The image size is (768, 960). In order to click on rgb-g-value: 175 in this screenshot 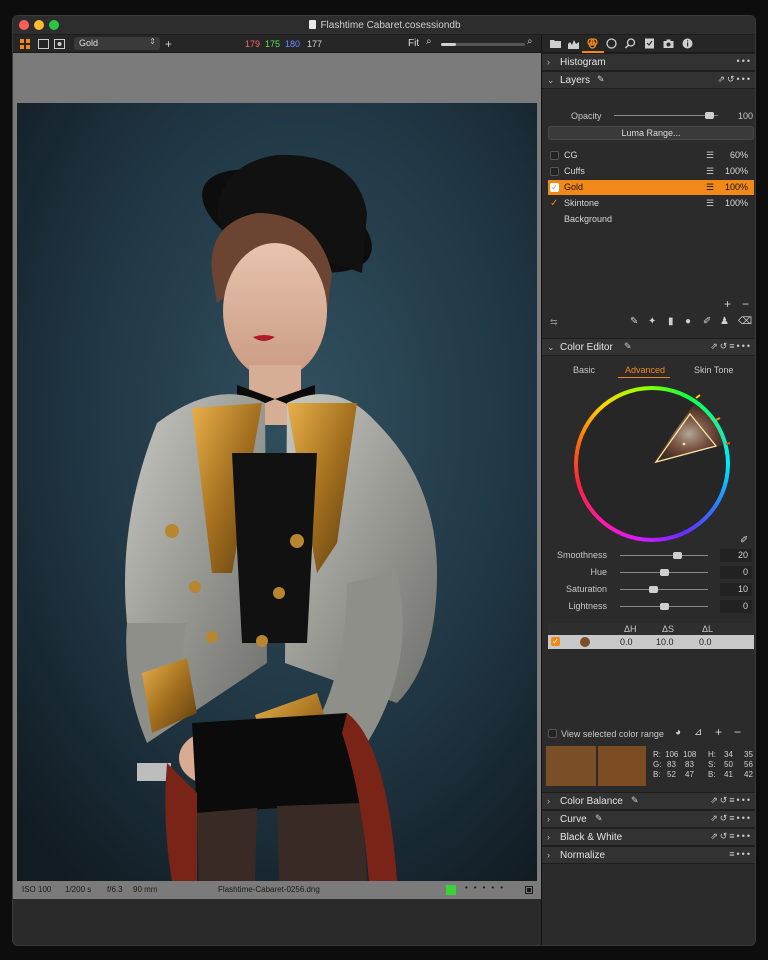, I will do `click(273, 44)`.